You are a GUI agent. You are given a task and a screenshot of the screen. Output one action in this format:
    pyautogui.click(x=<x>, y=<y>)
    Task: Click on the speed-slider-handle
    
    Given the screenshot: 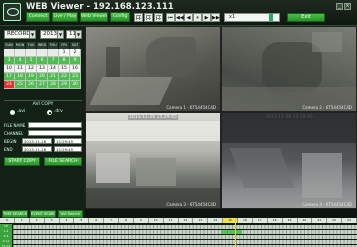 What is the action you would take?
    pyautogui.click(x=271, y=17)
    